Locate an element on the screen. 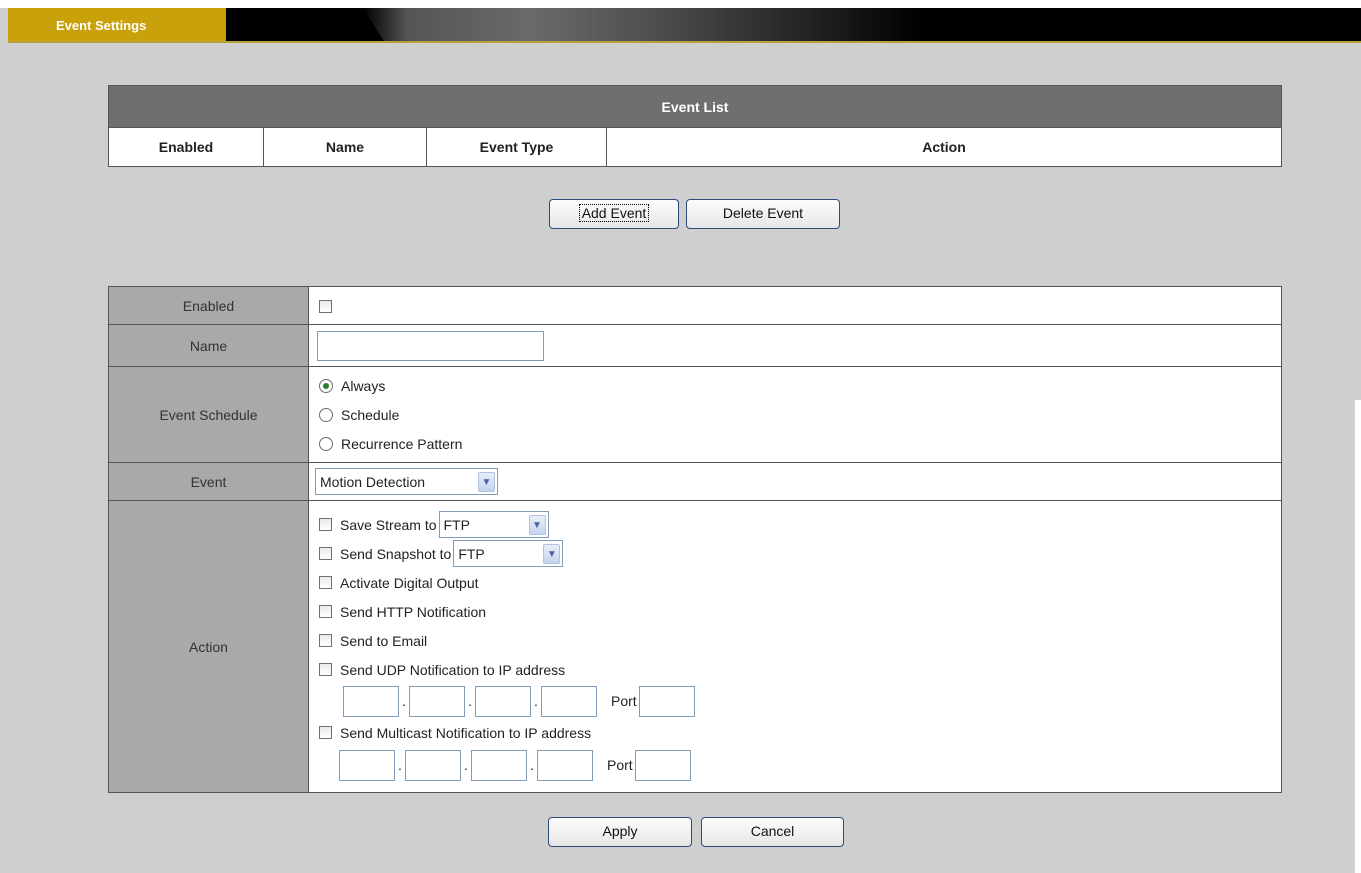 The width and height of the screenshot is (1361, 873). action-label: Action is located at coordinates (208, 646).